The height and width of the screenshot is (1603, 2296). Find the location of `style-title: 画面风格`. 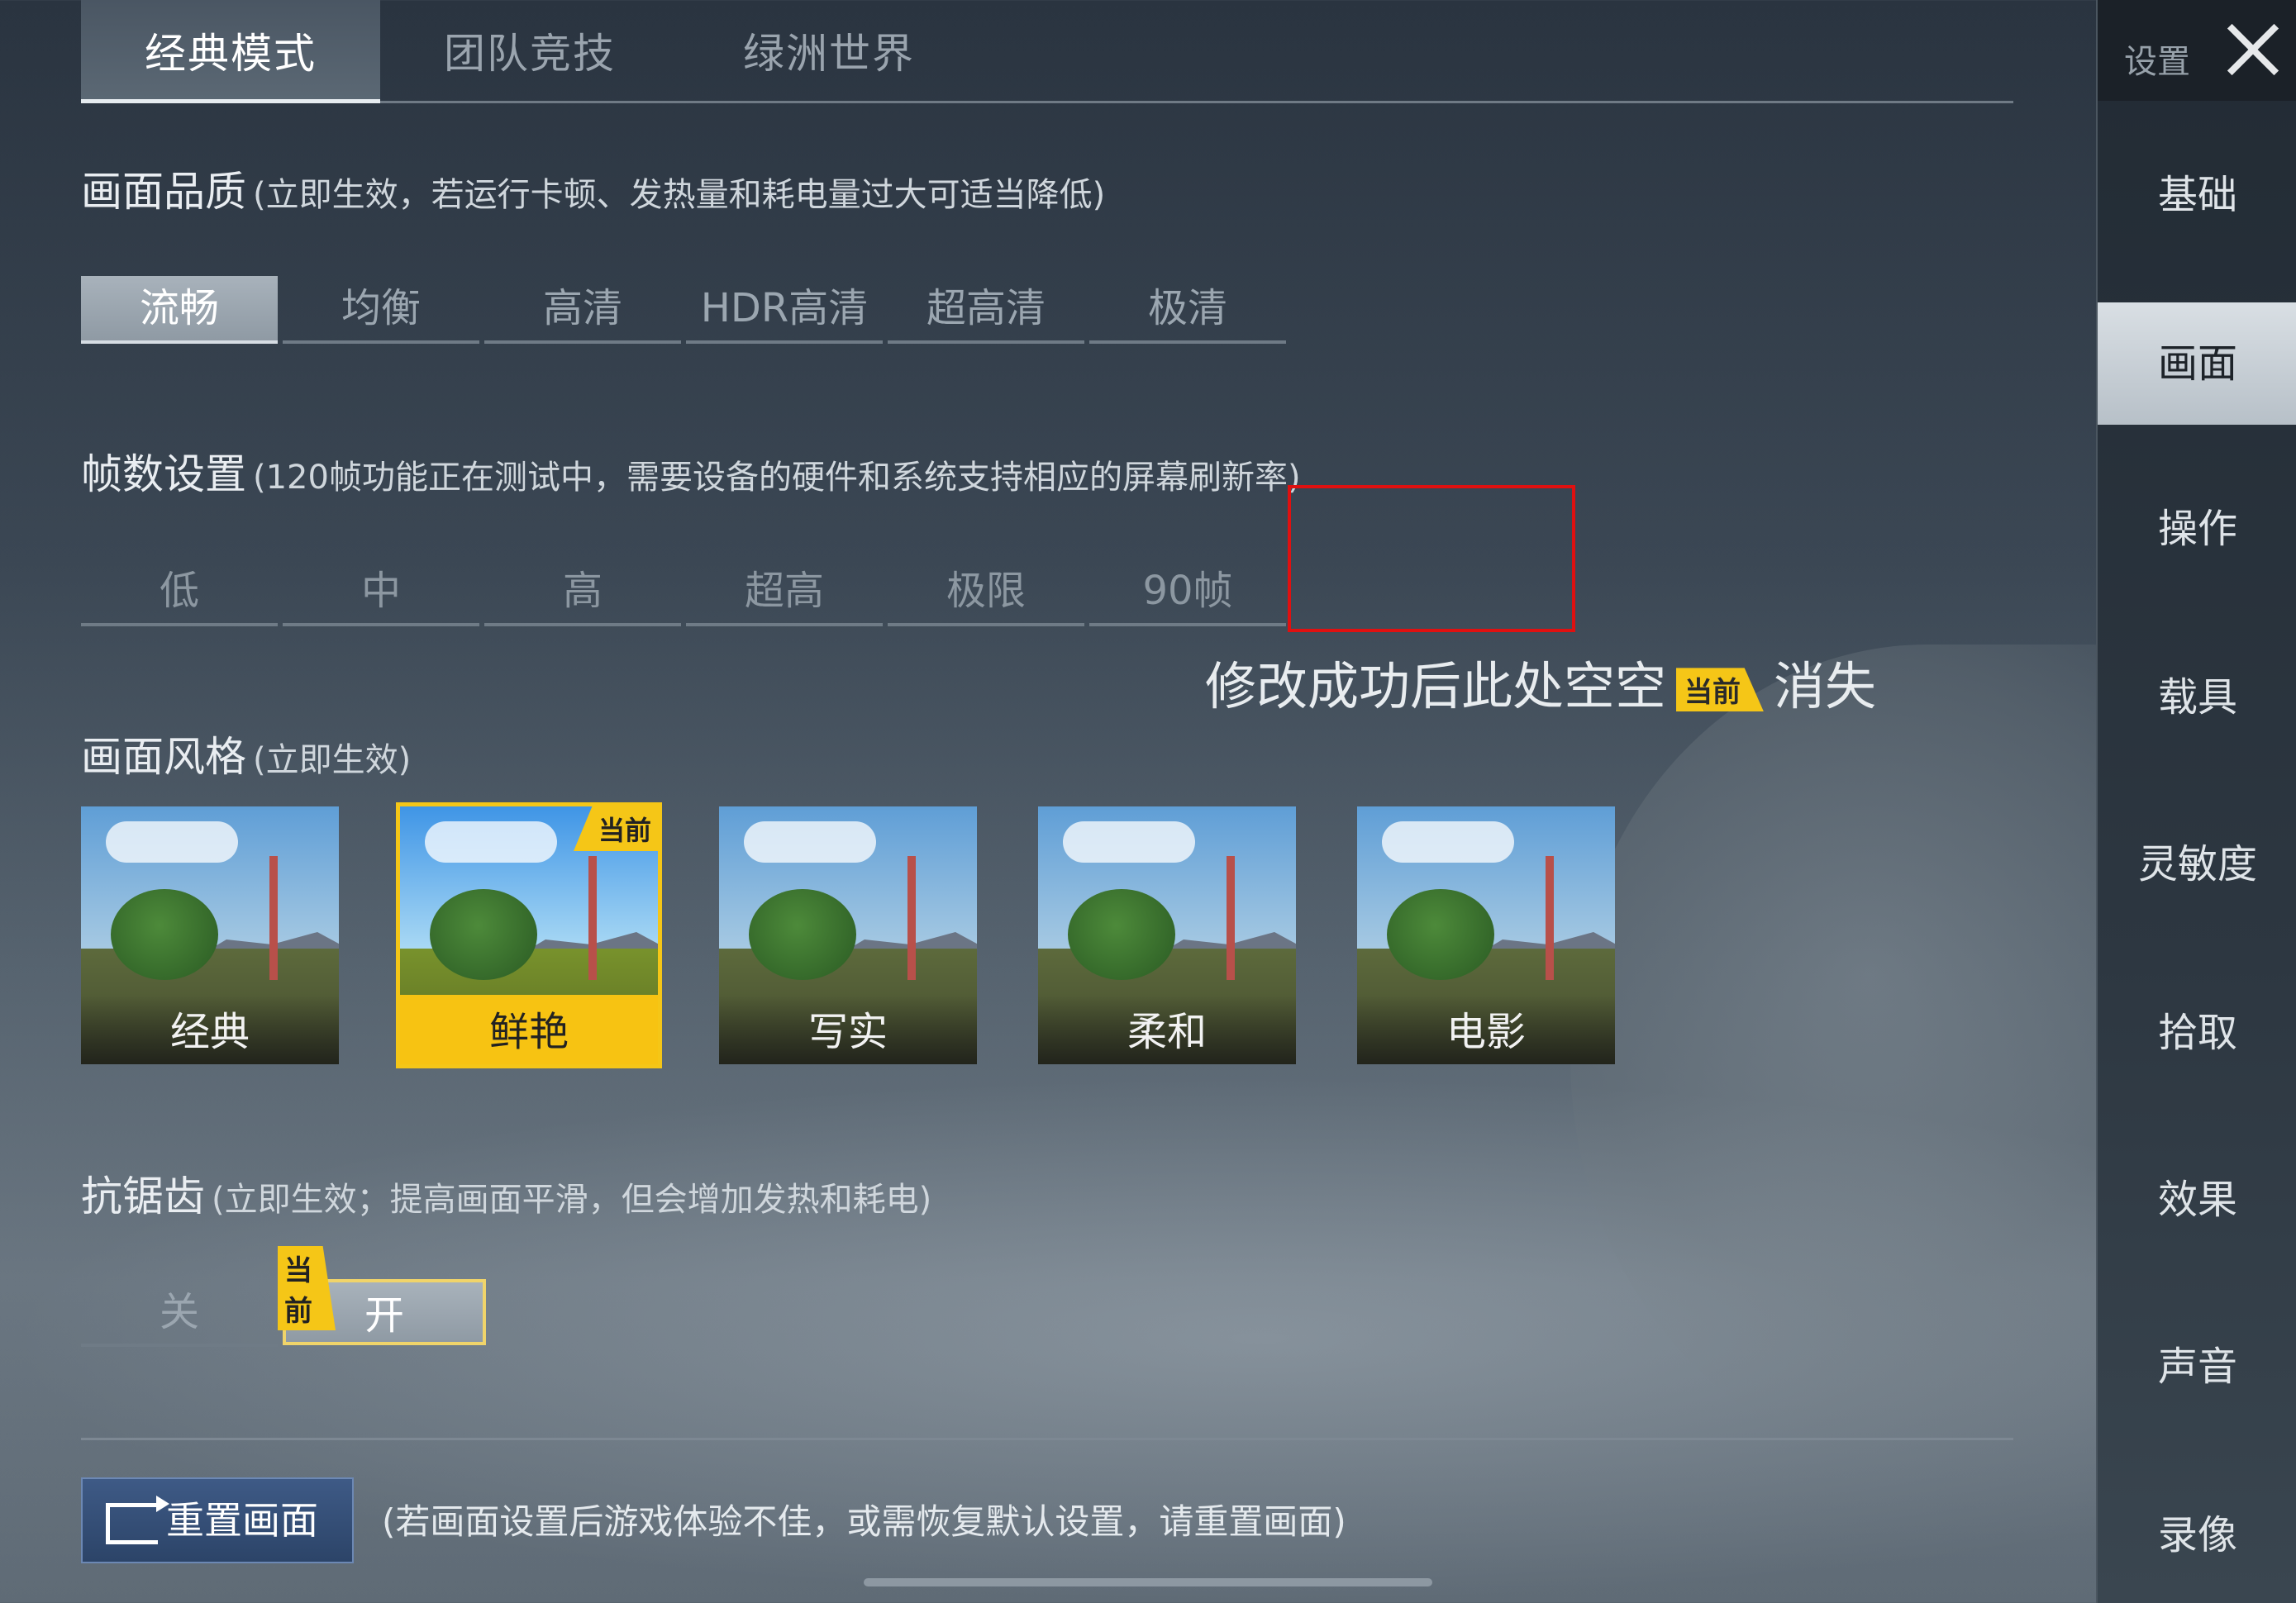

style-title: 画面风格 is located at coordinates (163, 757).